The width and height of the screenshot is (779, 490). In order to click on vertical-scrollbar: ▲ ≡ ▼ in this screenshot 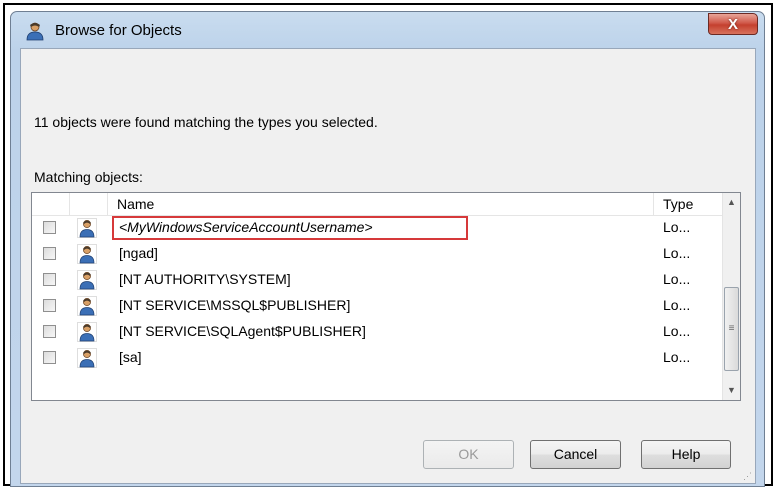, I will do `click(731, 296)`.